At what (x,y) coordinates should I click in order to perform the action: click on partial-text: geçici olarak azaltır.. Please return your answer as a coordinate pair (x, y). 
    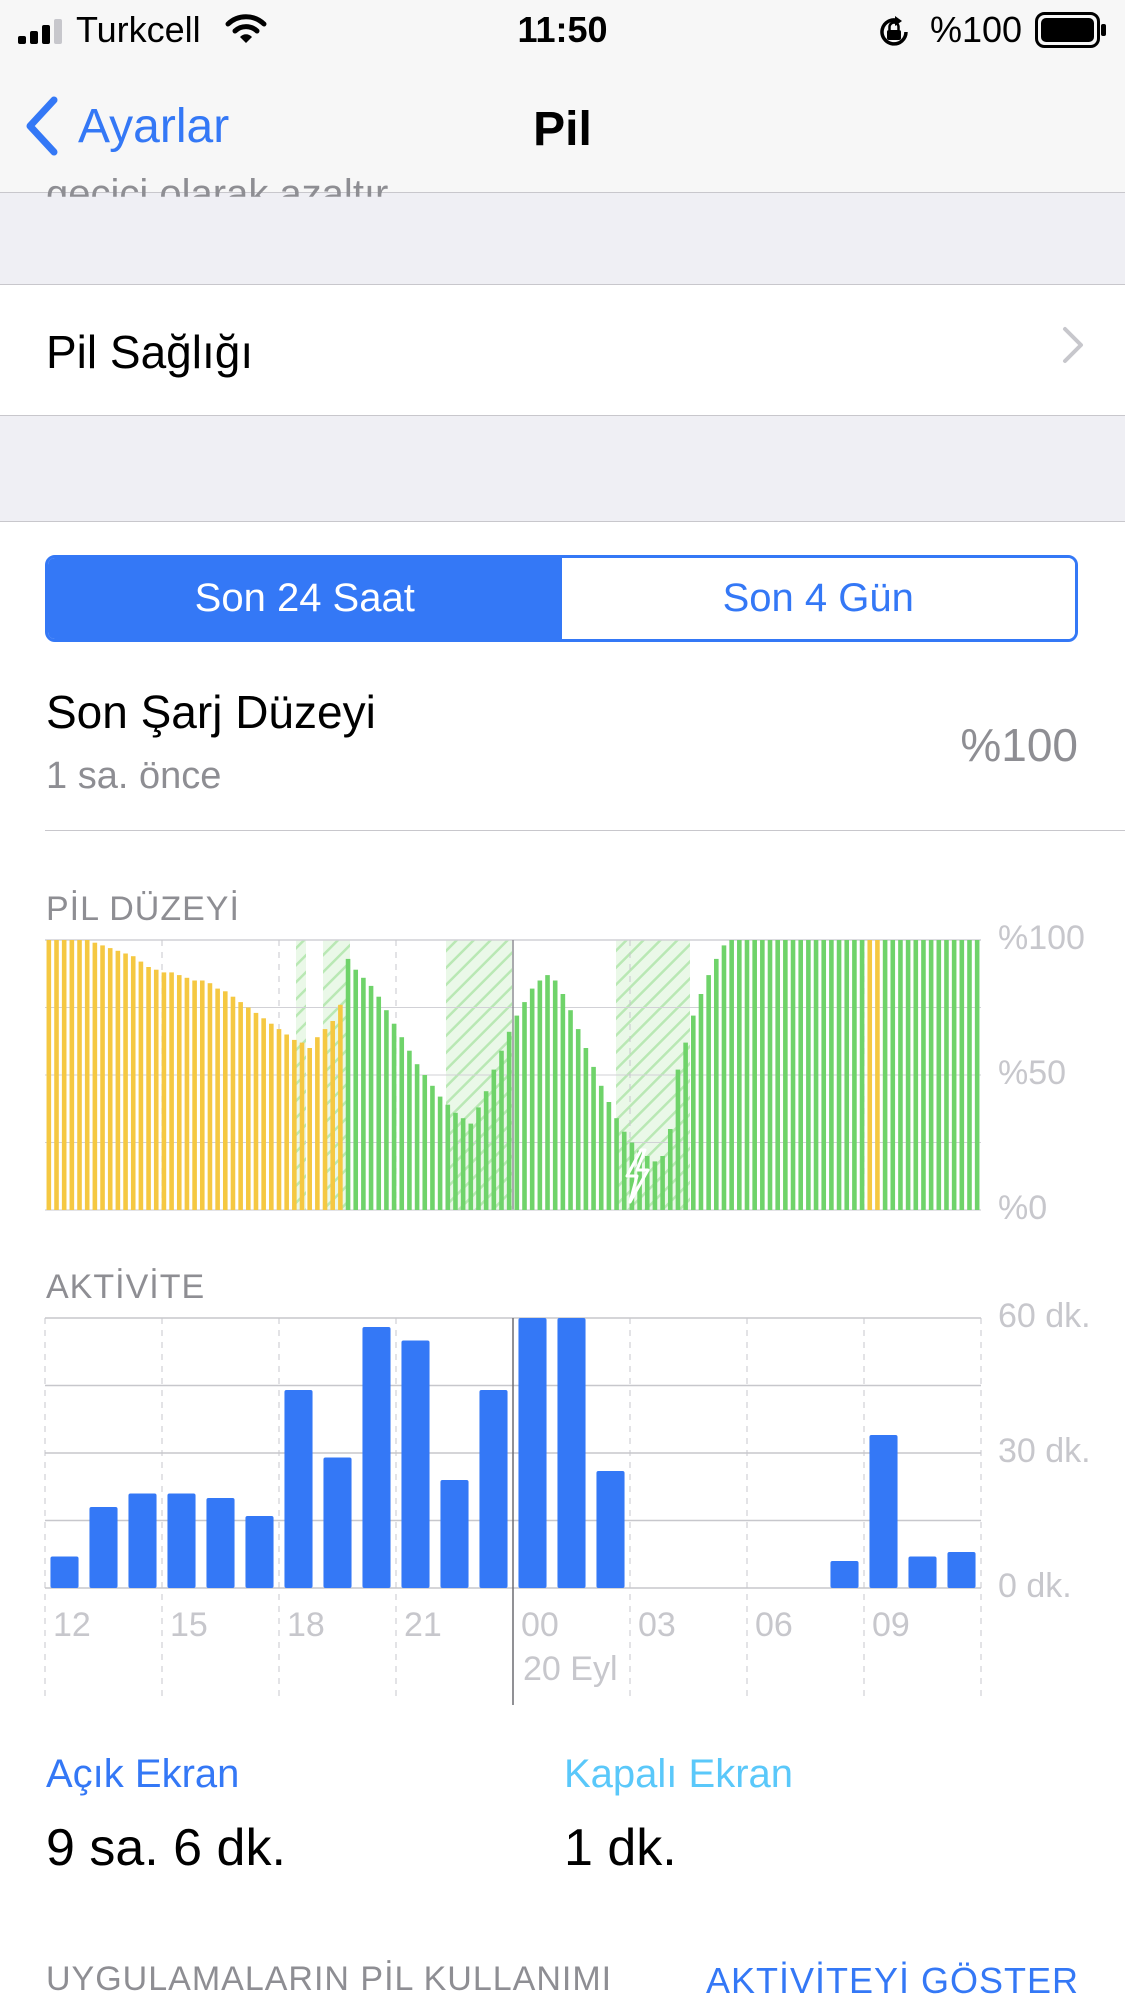
    Looking at the image, I should click on (222, 194).